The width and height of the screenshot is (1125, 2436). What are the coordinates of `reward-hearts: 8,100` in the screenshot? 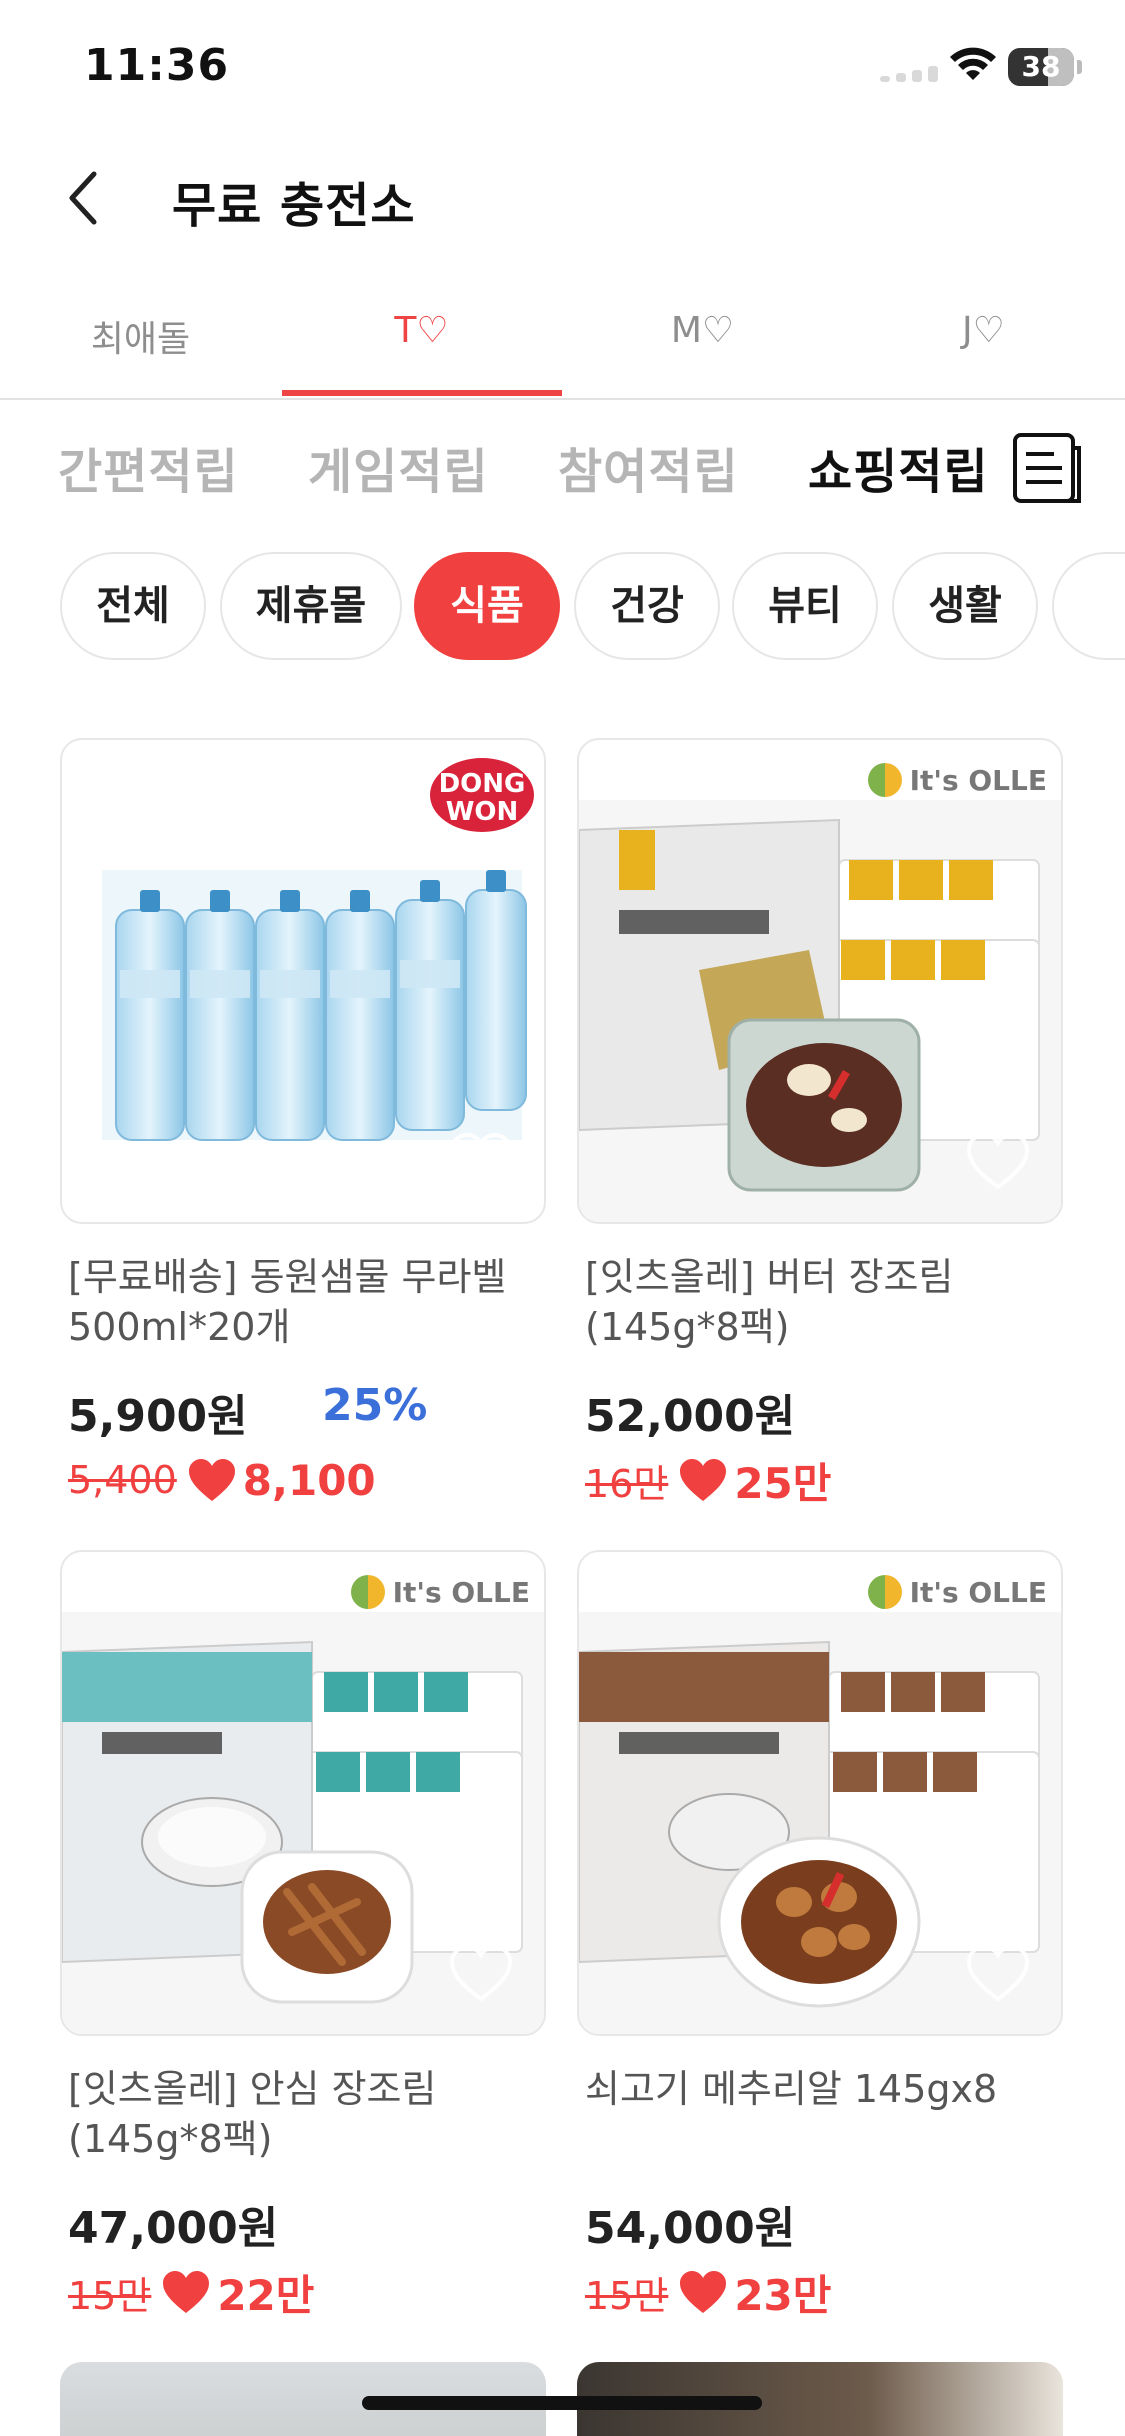 It's located at (309, 1480).